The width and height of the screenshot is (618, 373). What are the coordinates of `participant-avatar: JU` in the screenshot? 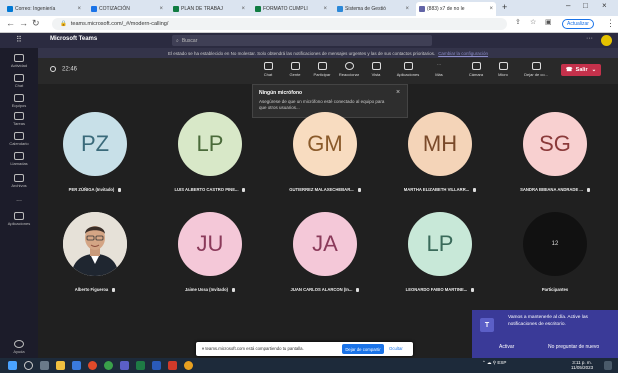 It's located at (210, 244).